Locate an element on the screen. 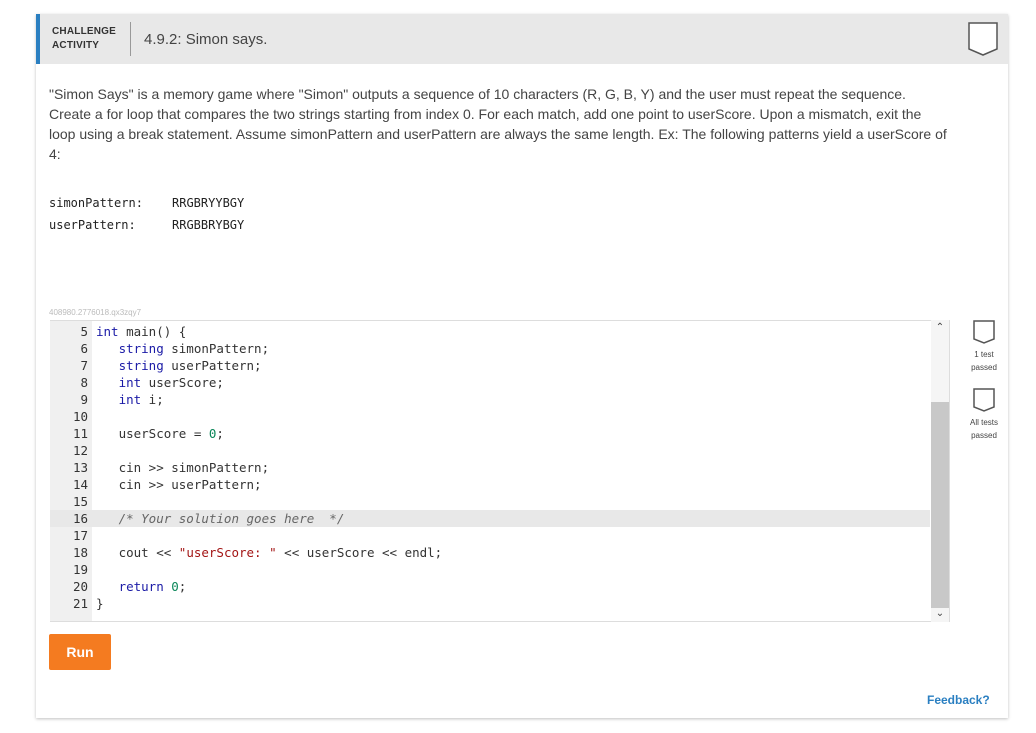 The height and width of the screenshot is (733, 1036). line-number: 7 is located at coordinates (84, 365).